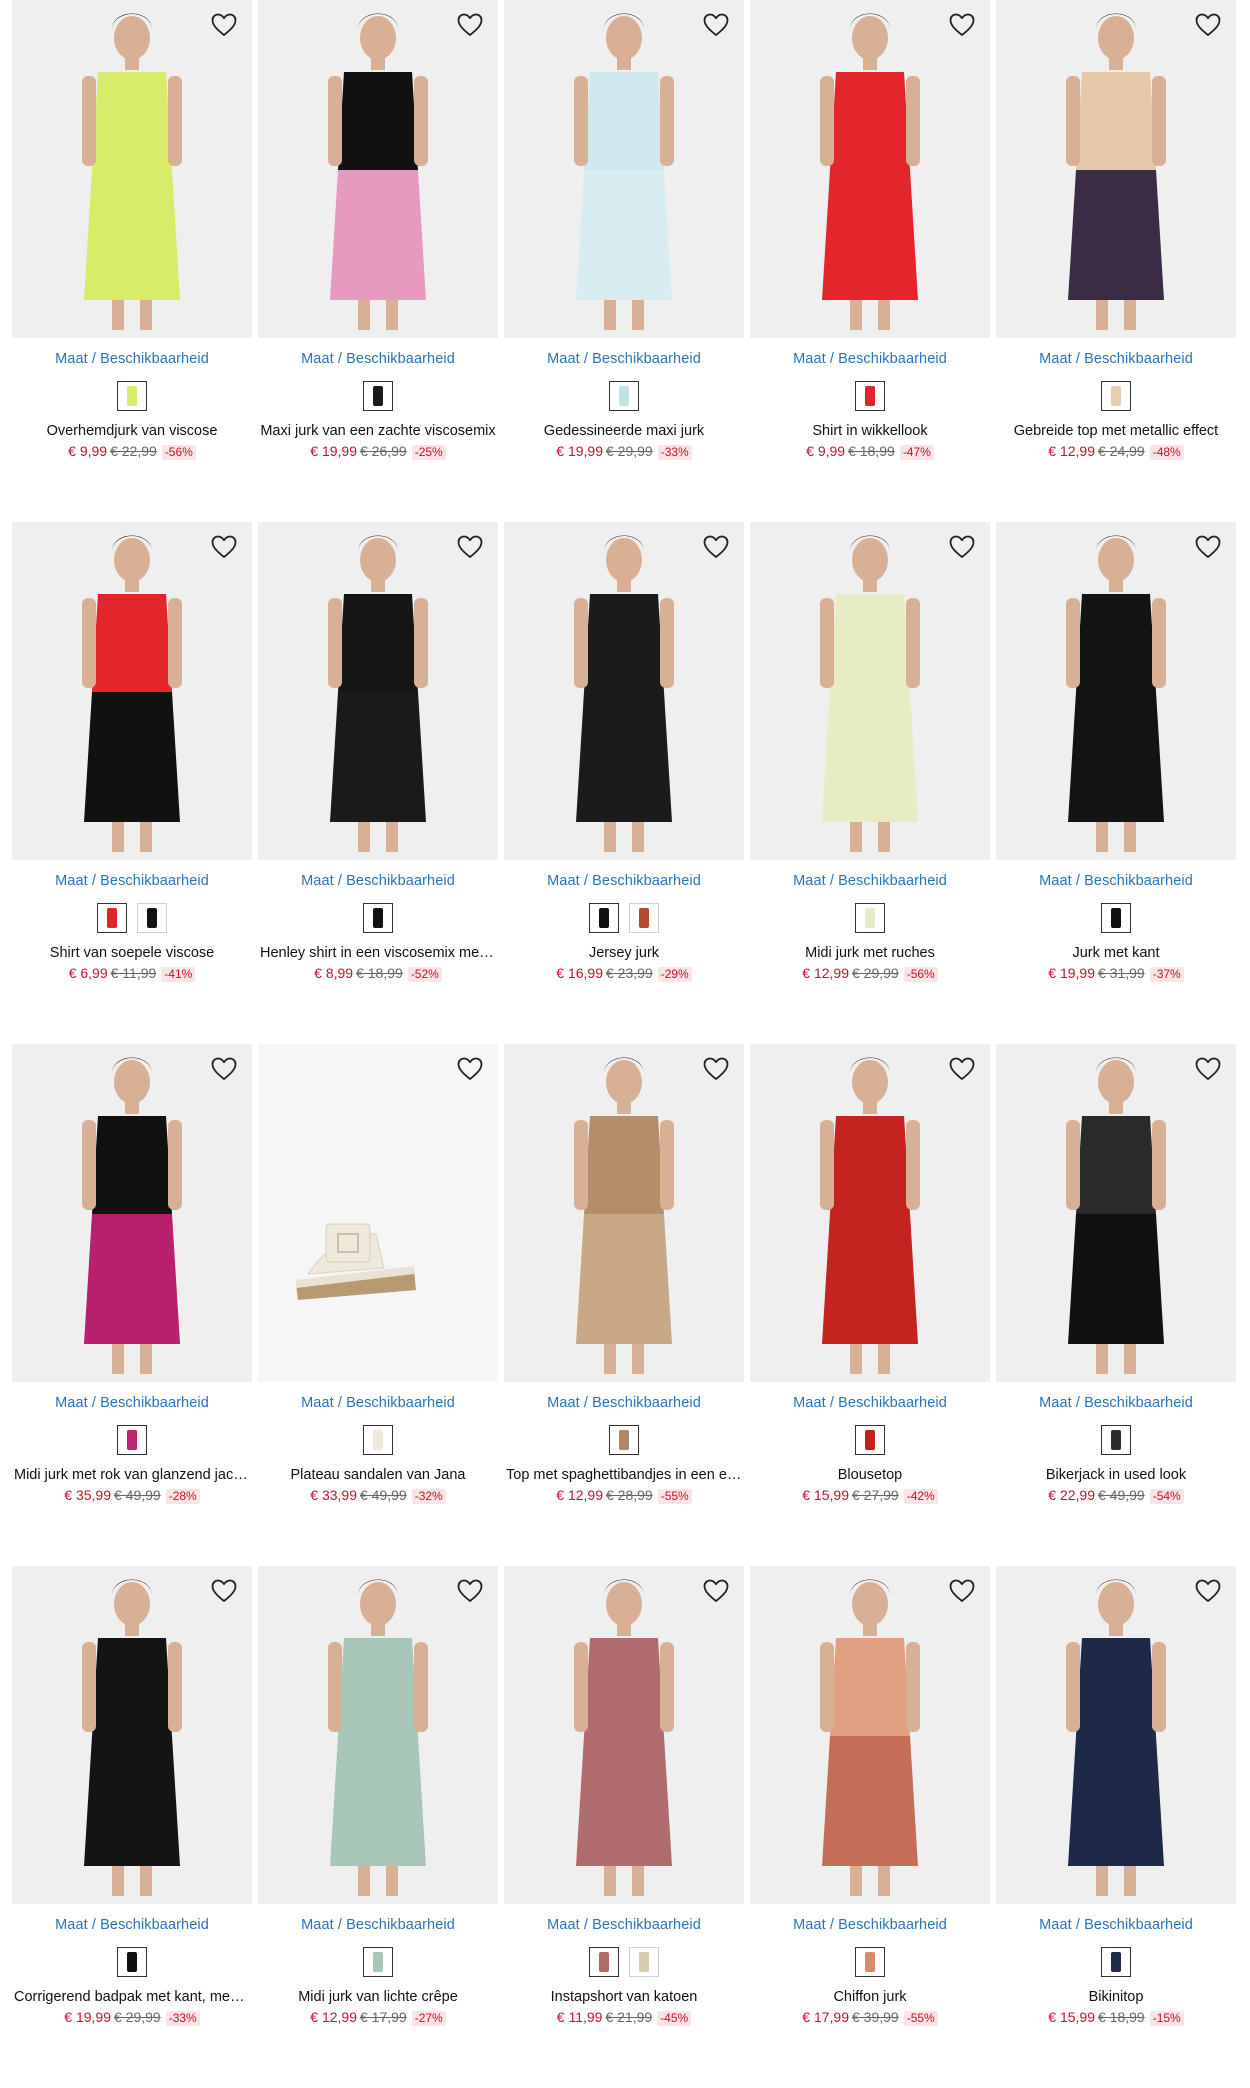 The width and height of the screenshot is (1250, 2088). I want to click on product-title: Shirt van soepele viscose, so click(132, 953).